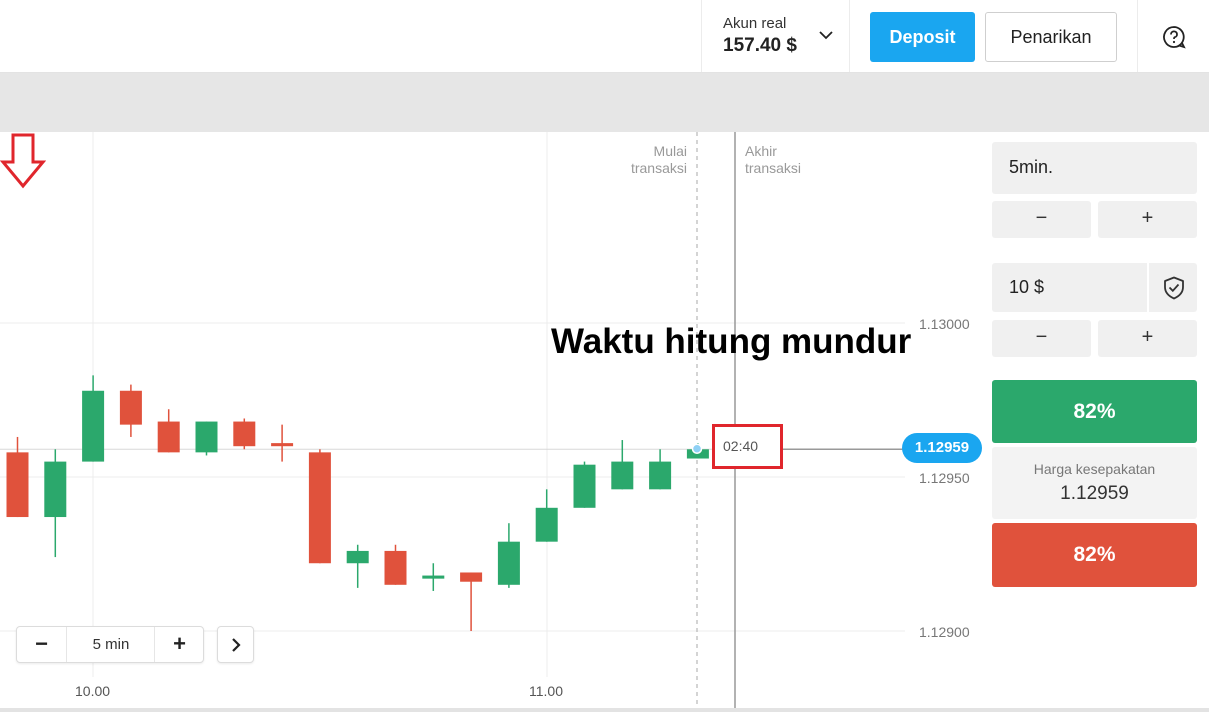 The width and height of the screenshot is (1209, 712). Describe the element at coordinates (741, 446) in the screenshot. I see `countdown-value: 02:40` at that location.